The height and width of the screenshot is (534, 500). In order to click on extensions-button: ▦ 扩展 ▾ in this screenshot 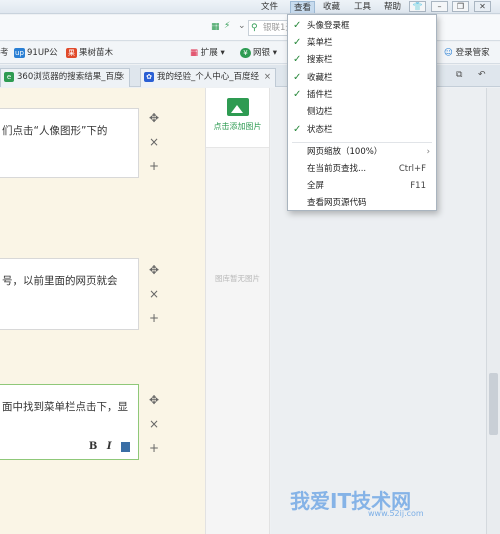, I will do `click(207, 53)`.